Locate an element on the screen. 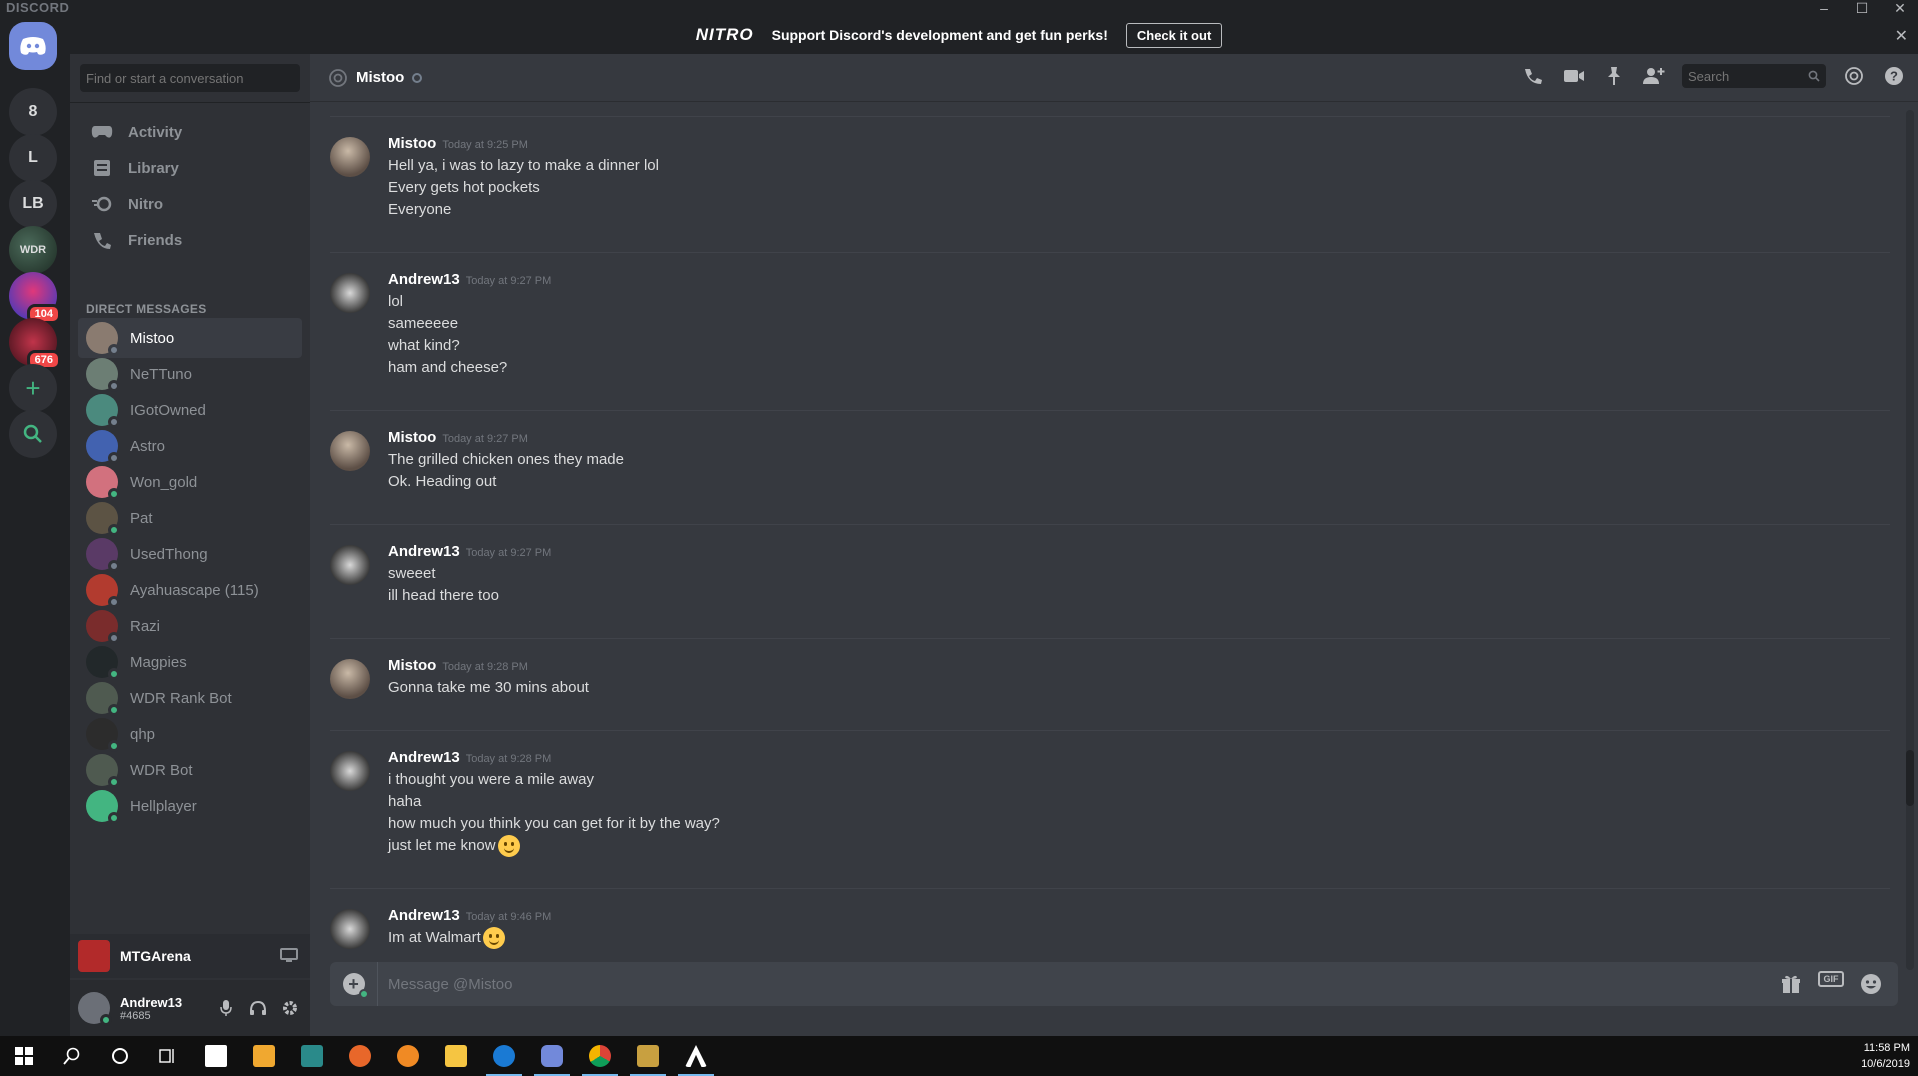 This screenshot has width=1918, height=1076. dm-name: Astro is located at coordinates (148, 446).